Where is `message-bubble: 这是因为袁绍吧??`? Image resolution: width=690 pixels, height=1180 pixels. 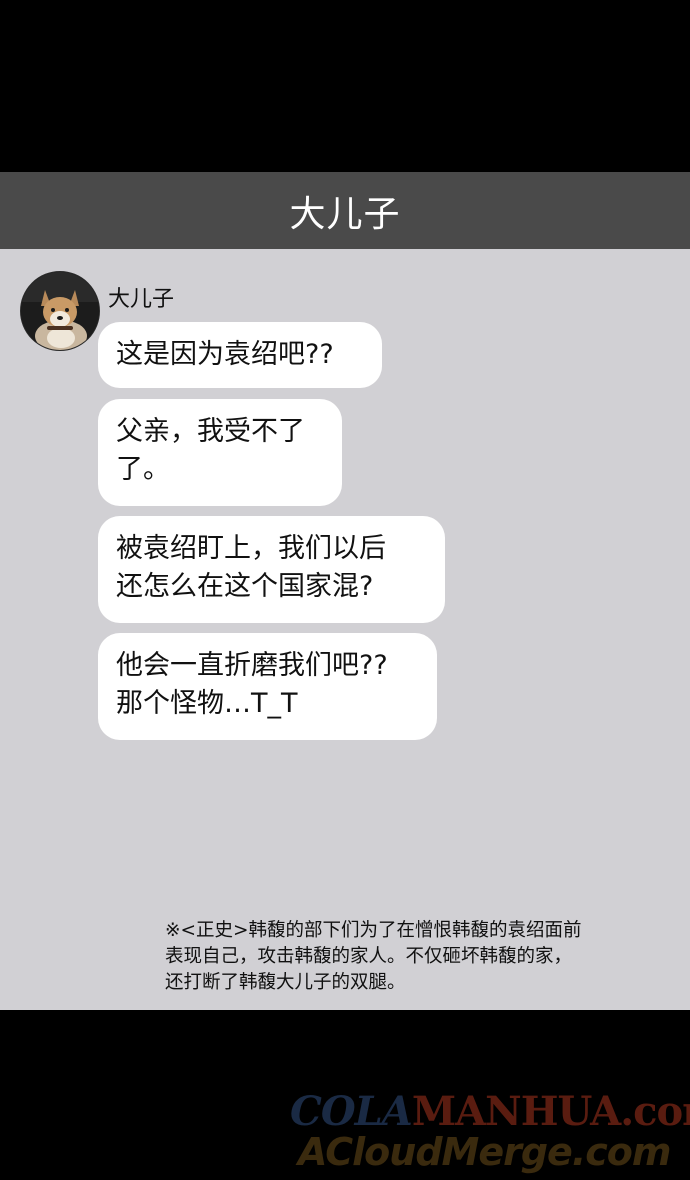
message-bubble: 这是因为袁绍吧?? is located at coordinates (240, 355).